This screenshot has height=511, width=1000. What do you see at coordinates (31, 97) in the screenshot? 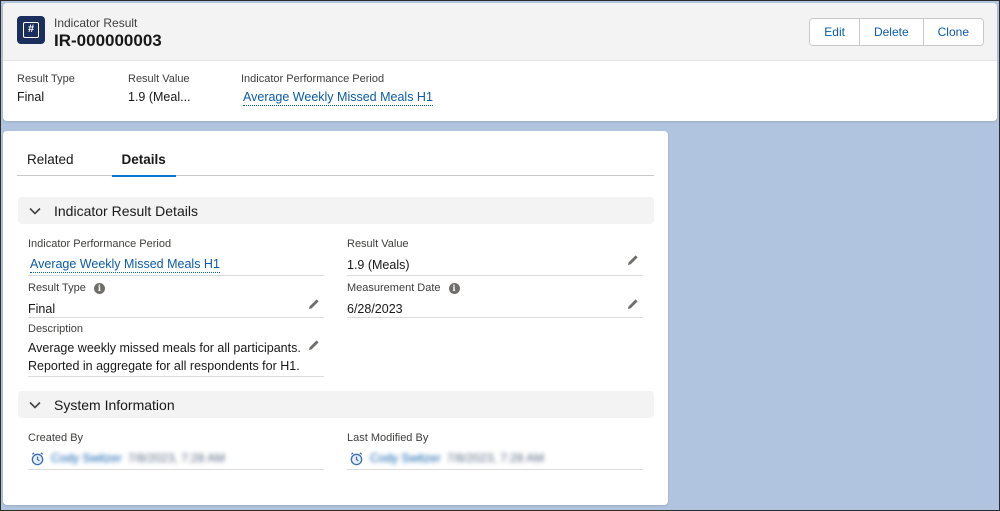
I see `highlight-value: Final` at bounding box center [31, 97].